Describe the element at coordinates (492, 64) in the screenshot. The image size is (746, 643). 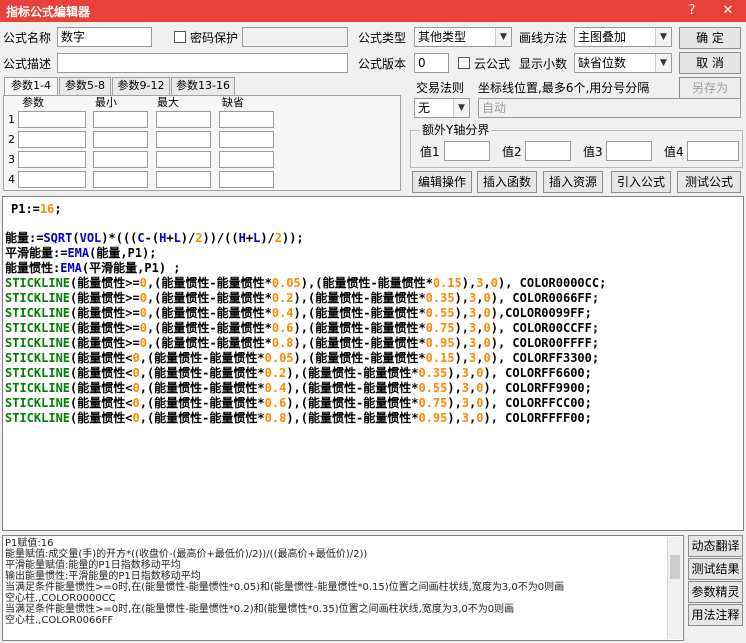
I see `cloud-formula-label: 云公式` at that location.